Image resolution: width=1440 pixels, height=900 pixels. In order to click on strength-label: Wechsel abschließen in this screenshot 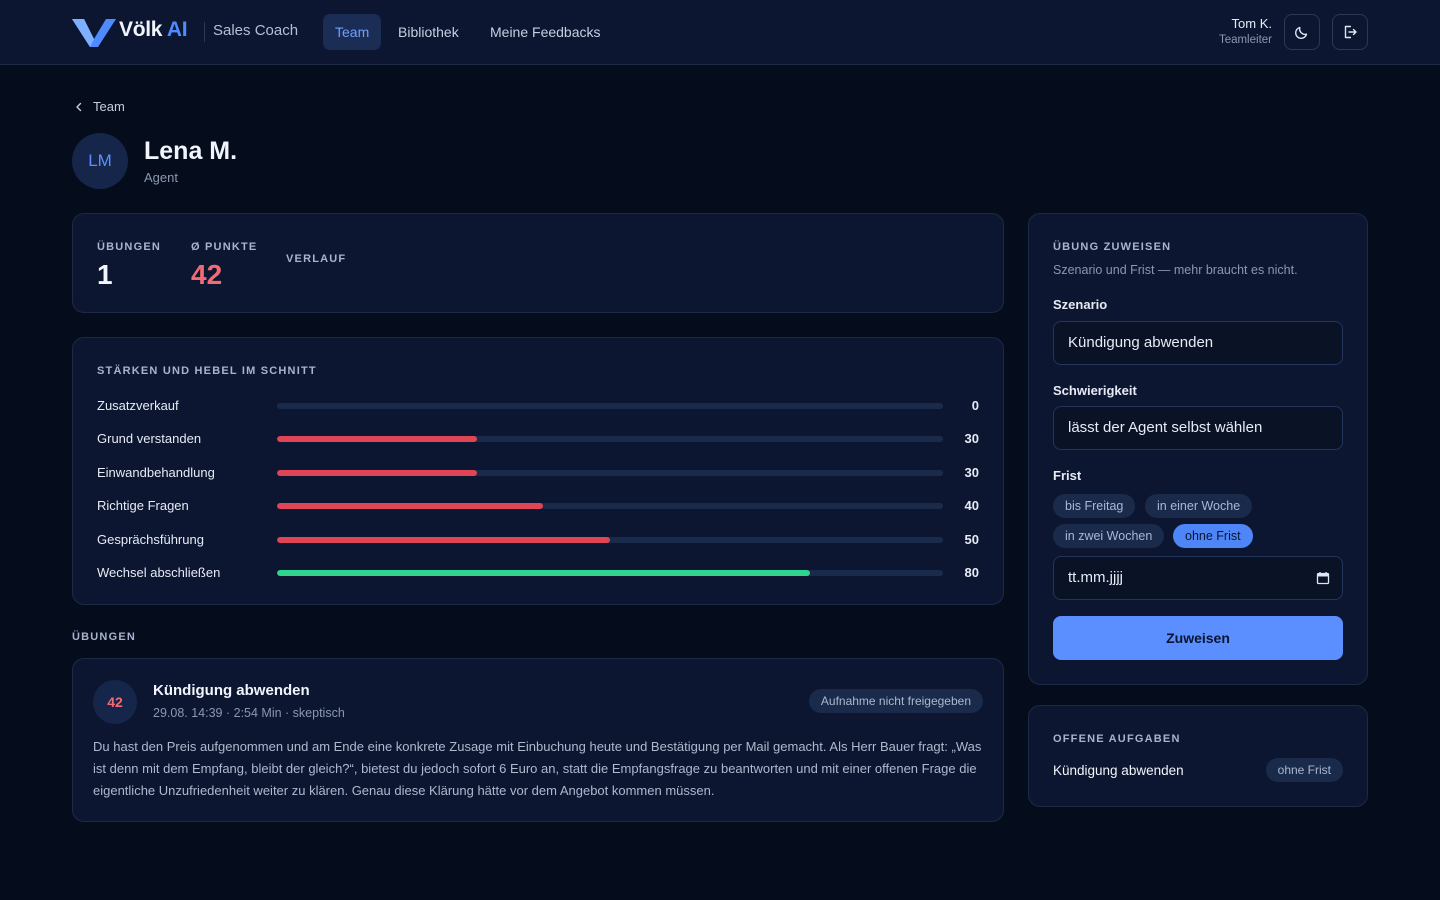, I will do `click(159, 572)`.